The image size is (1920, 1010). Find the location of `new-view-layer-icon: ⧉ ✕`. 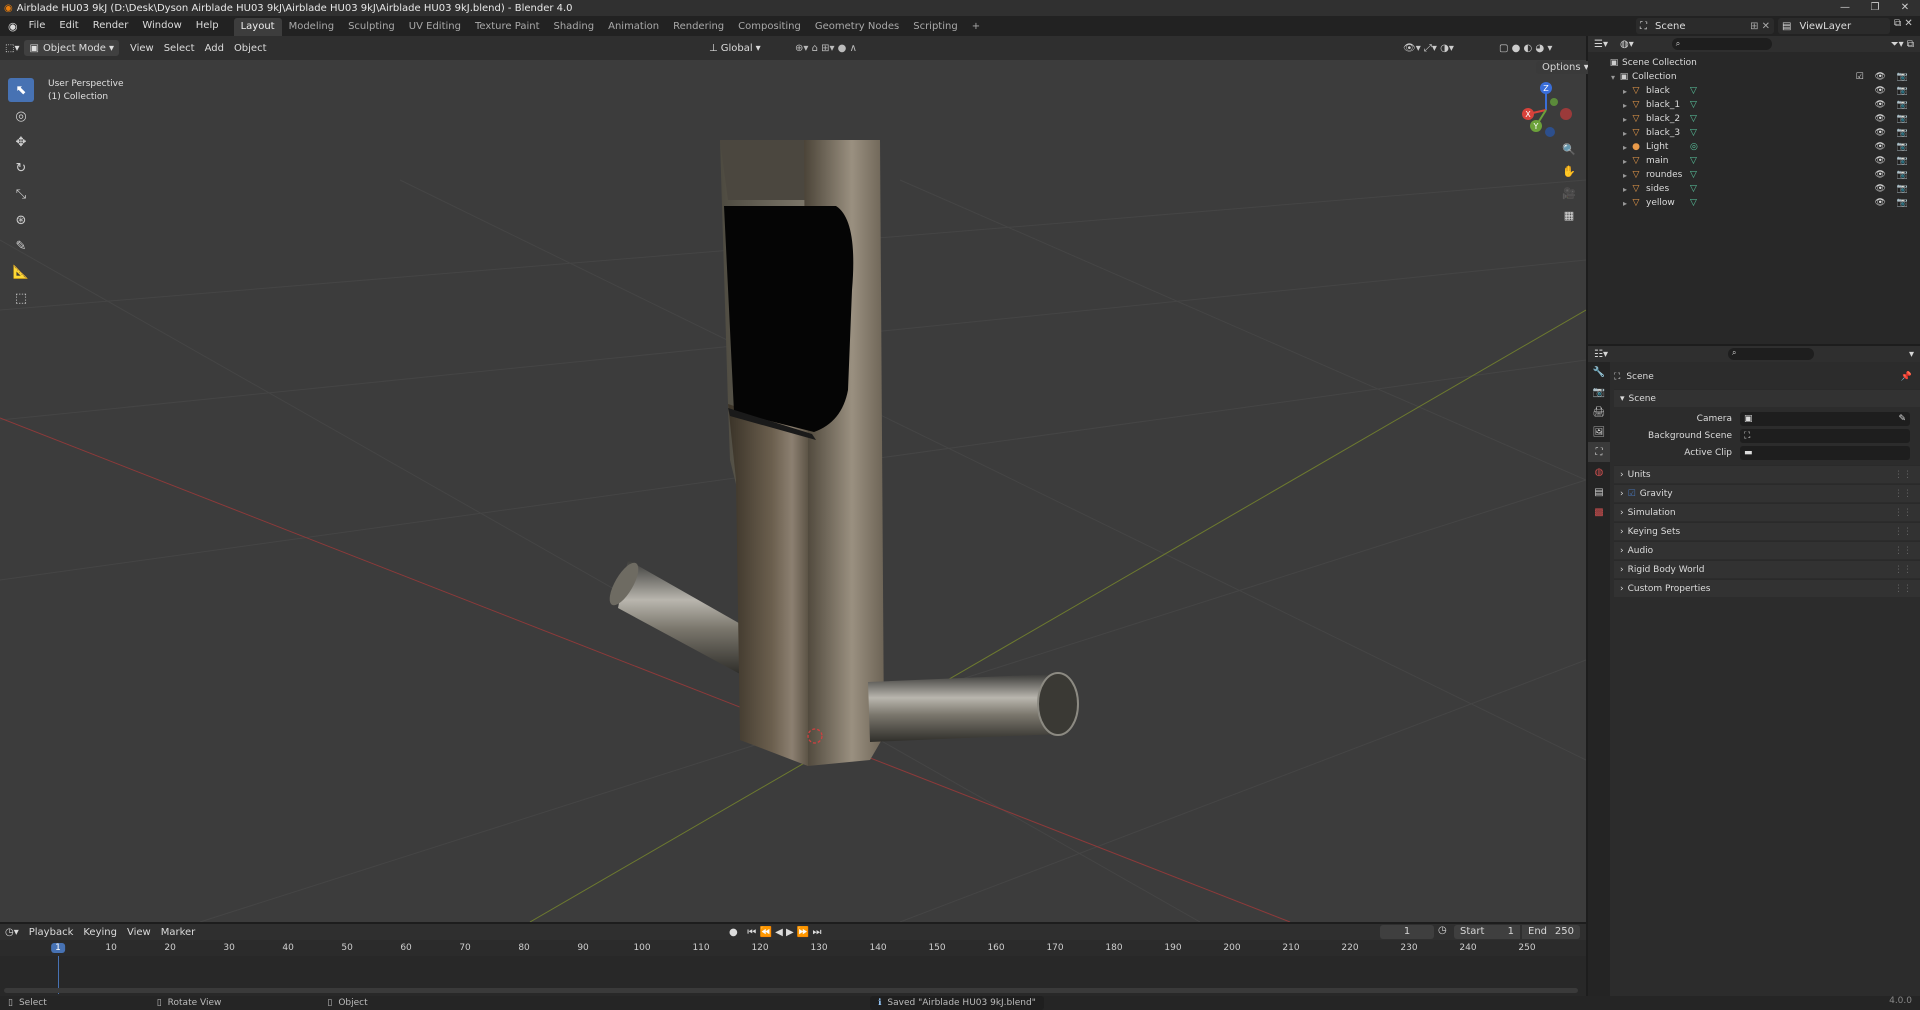

new-view-layer-icon: ⧉ ✕ is located at coordinates (1903, 23).